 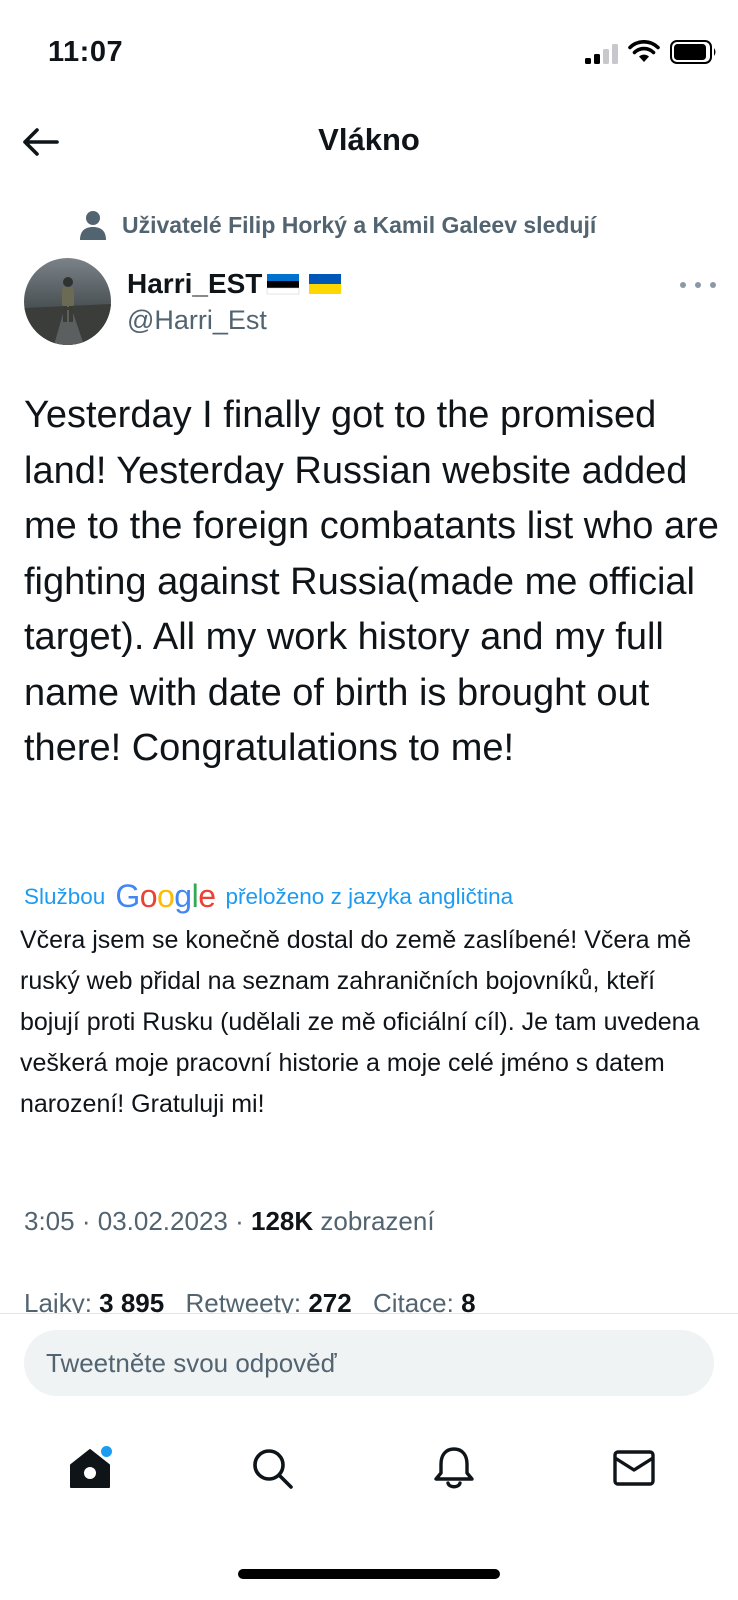 What do you see at coordinates (330, 1301) in the screenshot?
I see `retweets-value: 272` at bounding box center [330, 1301].